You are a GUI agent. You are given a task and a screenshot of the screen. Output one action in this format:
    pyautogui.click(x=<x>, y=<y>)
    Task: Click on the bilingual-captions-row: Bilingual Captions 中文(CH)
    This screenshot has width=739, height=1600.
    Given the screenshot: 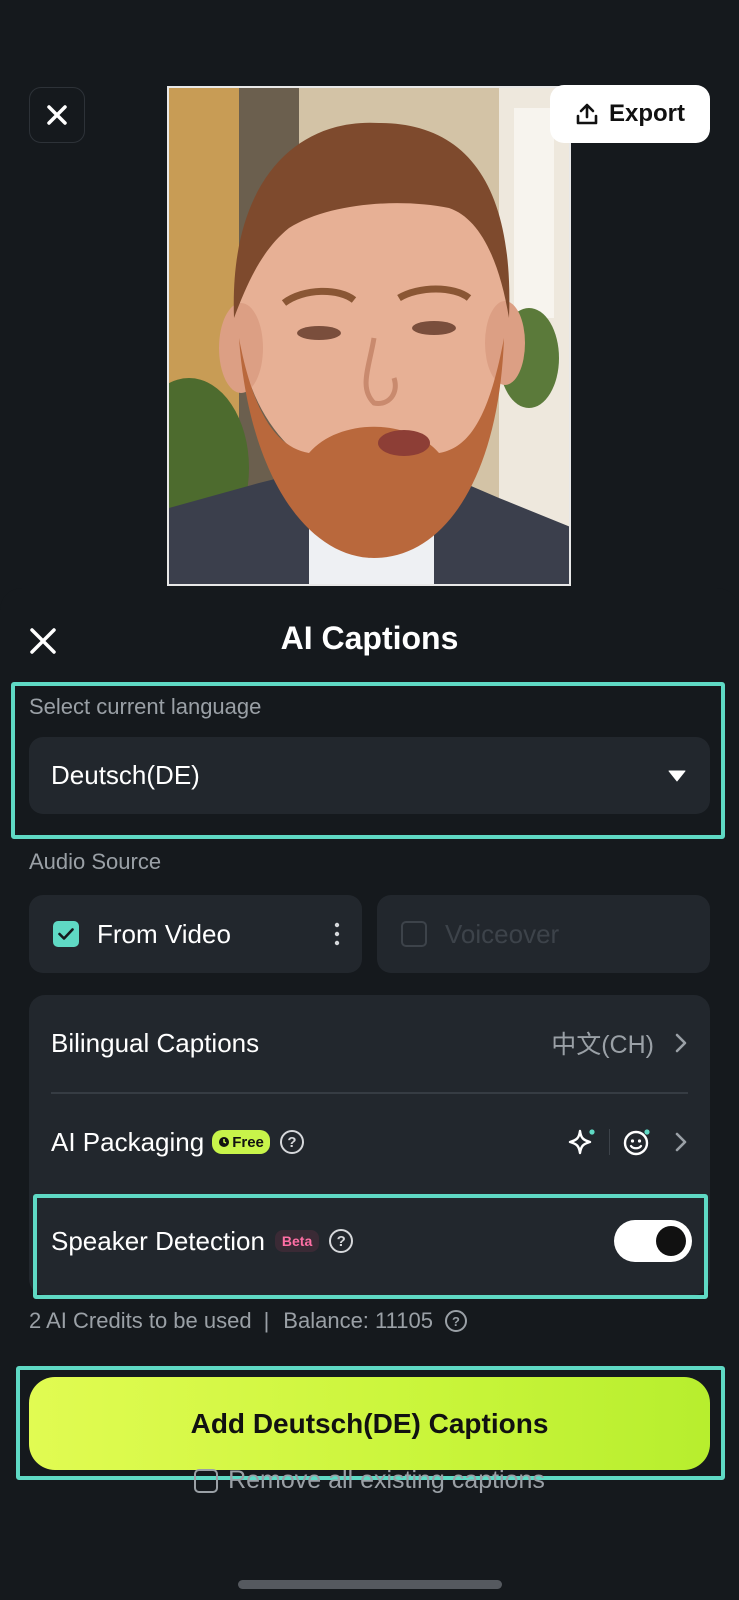 What is the action you would take?
    pyautogui.click(x=369, y=1043)
    